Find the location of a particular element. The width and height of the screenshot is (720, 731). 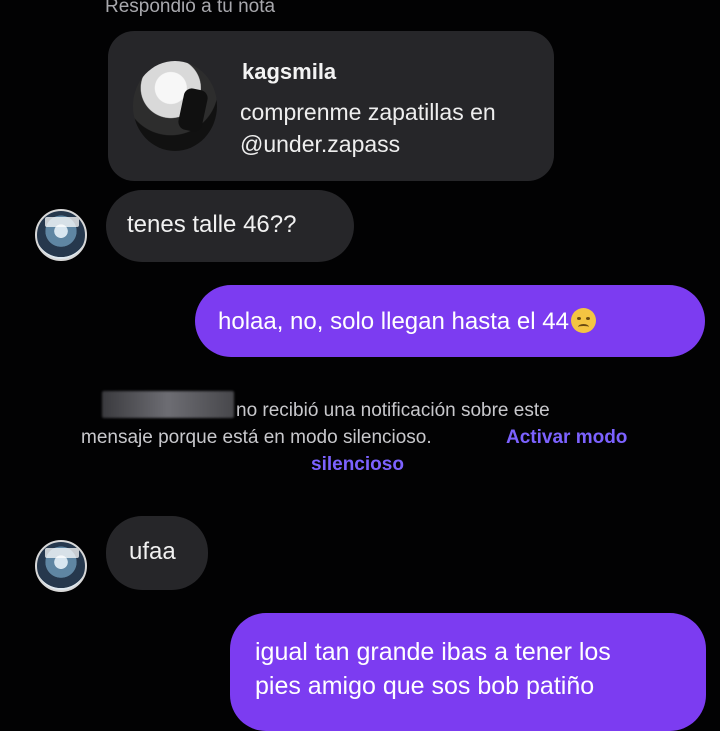

outgoing-message-2-line-1: igual tan grande ibas a tener los is located at coordinates (433, 652).